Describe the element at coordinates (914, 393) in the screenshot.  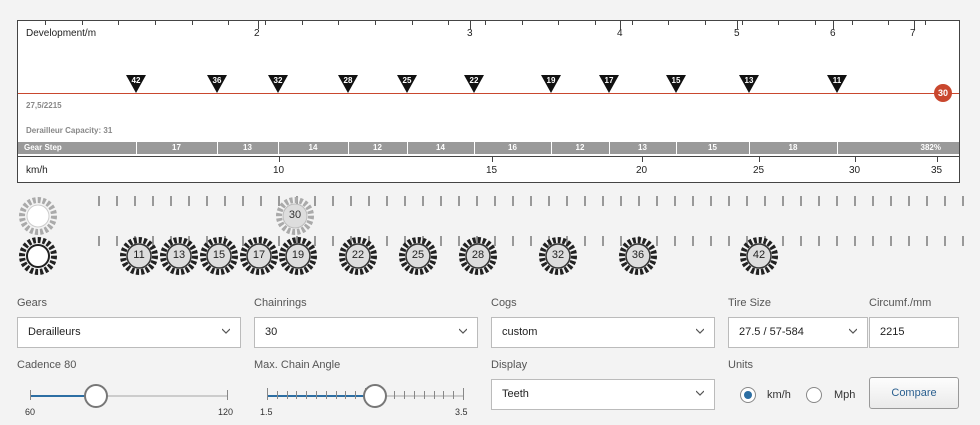
I see `compare-button: Compare` at that location.